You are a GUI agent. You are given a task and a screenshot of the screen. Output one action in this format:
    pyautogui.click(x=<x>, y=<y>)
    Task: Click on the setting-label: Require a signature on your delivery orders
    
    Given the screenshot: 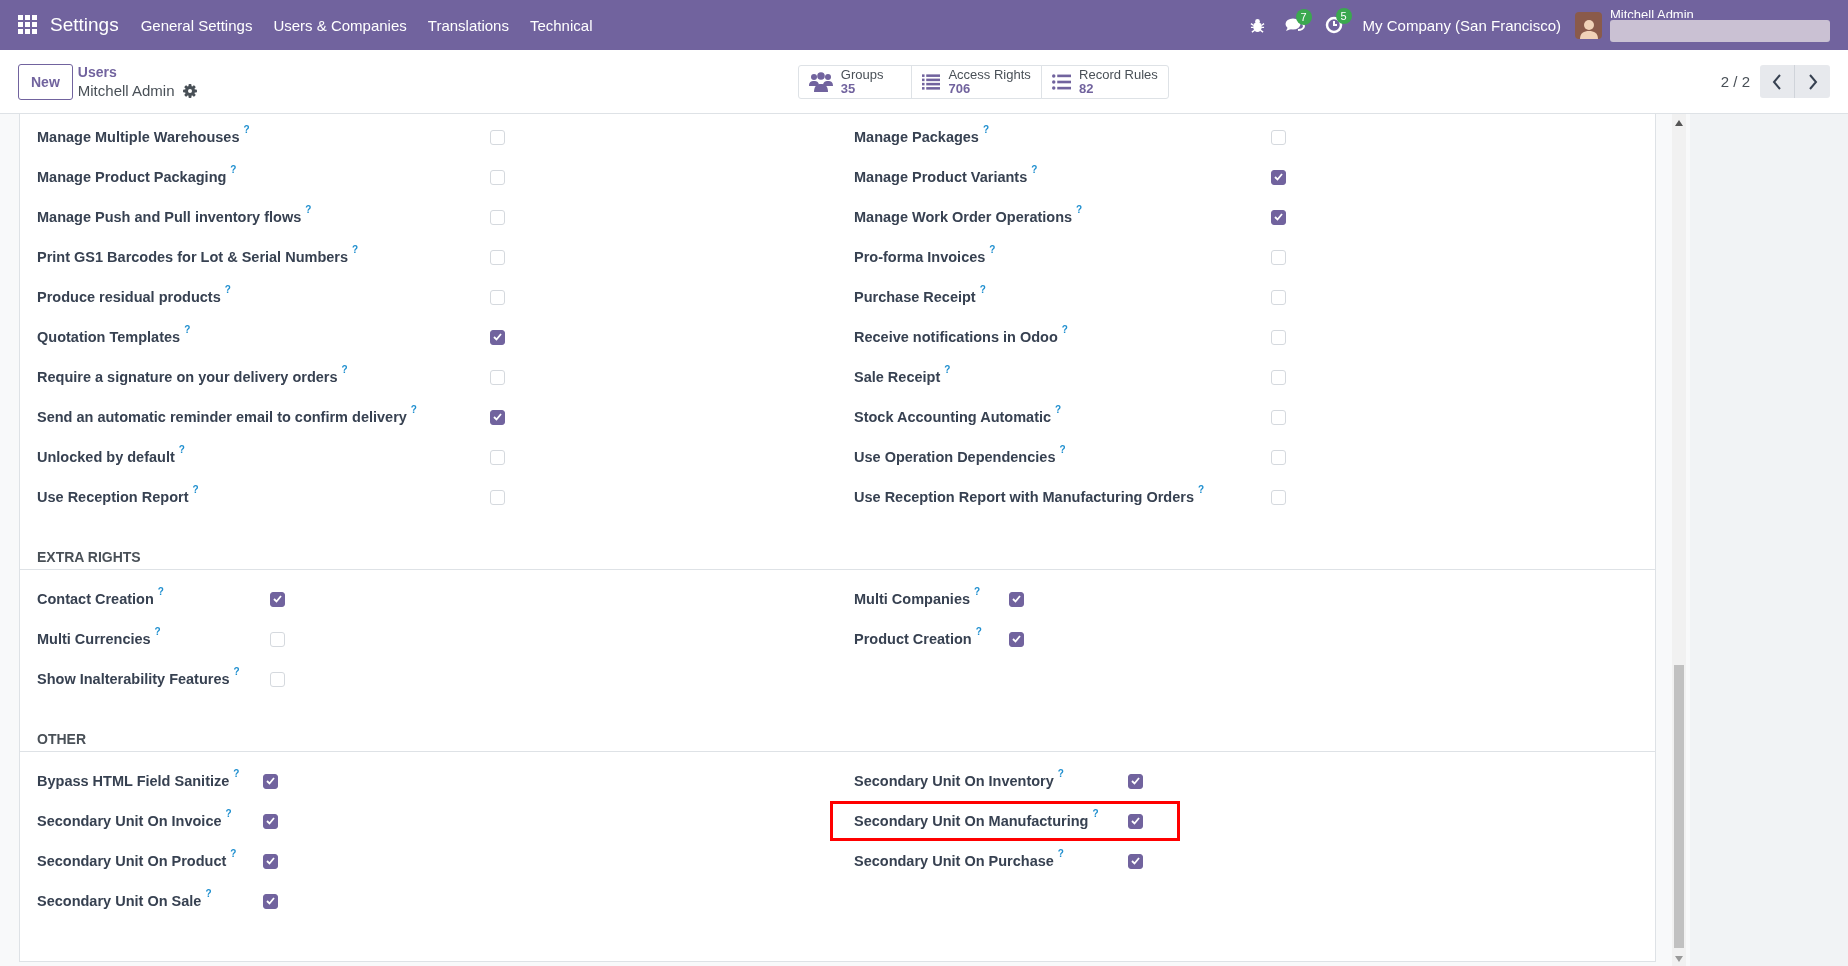 What is the action you would take?
    pyautogui.click(x=187, y=377)
    